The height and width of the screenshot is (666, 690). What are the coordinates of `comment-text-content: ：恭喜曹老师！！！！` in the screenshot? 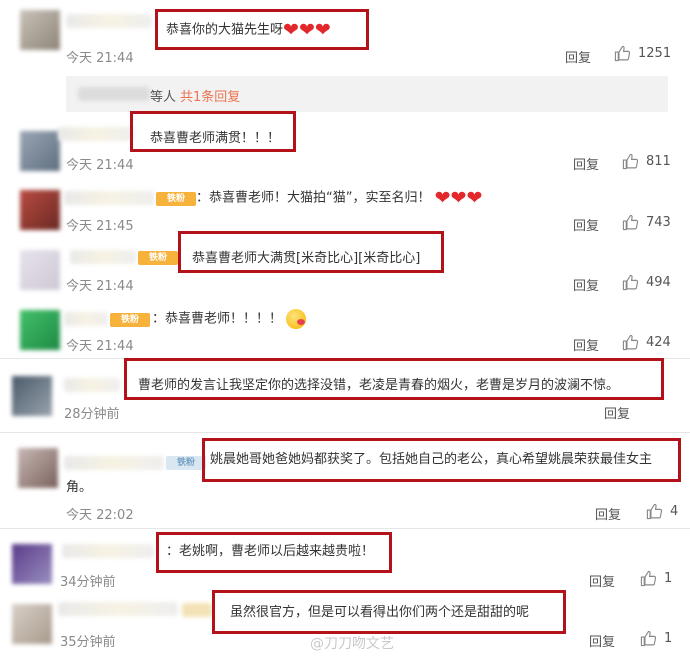 It's located at (217, 319).